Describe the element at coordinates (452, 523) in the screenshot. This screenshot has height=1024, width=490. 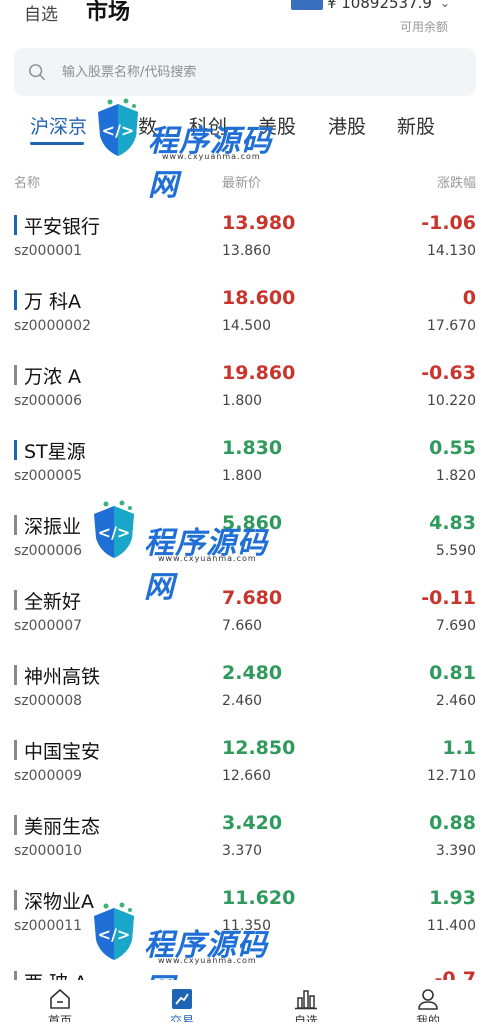
I see `stock-change: 4.83` at that location.